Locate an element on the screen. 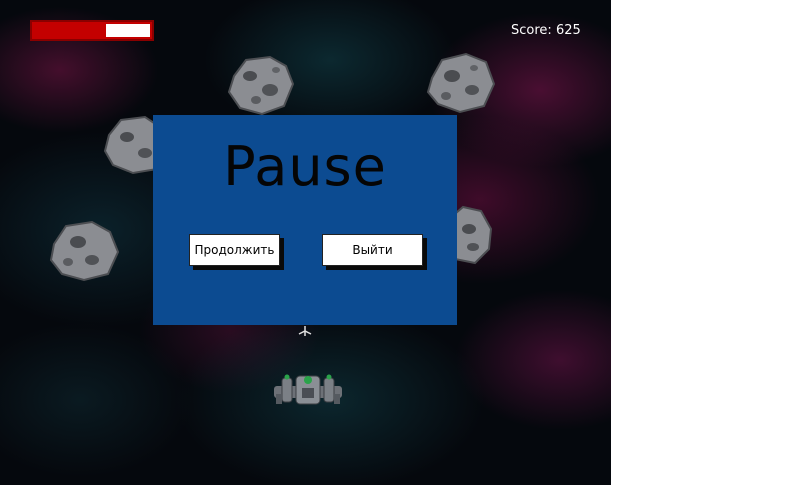 Image resolution: width=786 pixels, height=485 pixels. health-bar is located at coordinates (92, 30).